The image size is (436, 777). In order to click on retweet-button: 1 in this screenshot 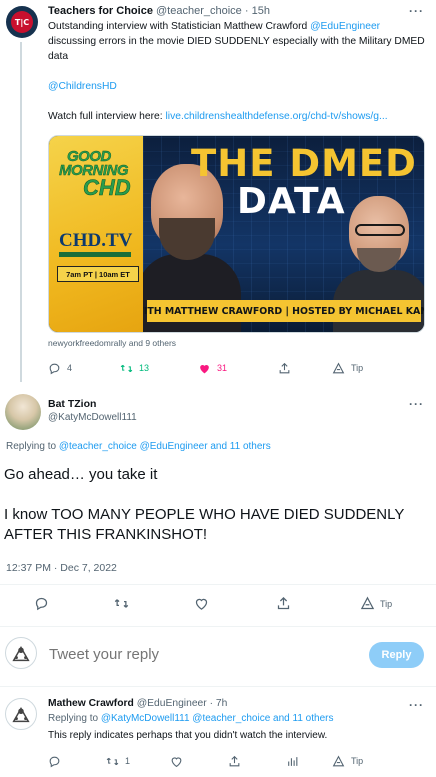, I will do `click(118, 761)`.